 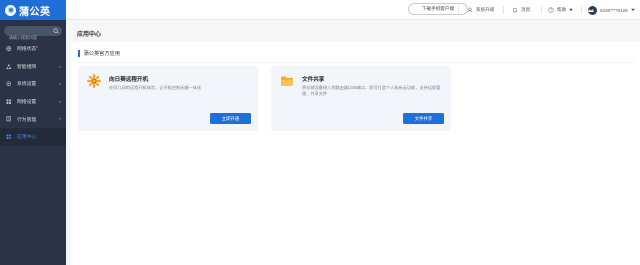 I want to click on sidebar-item-label: 应用中心, so click(x=27, y=138).